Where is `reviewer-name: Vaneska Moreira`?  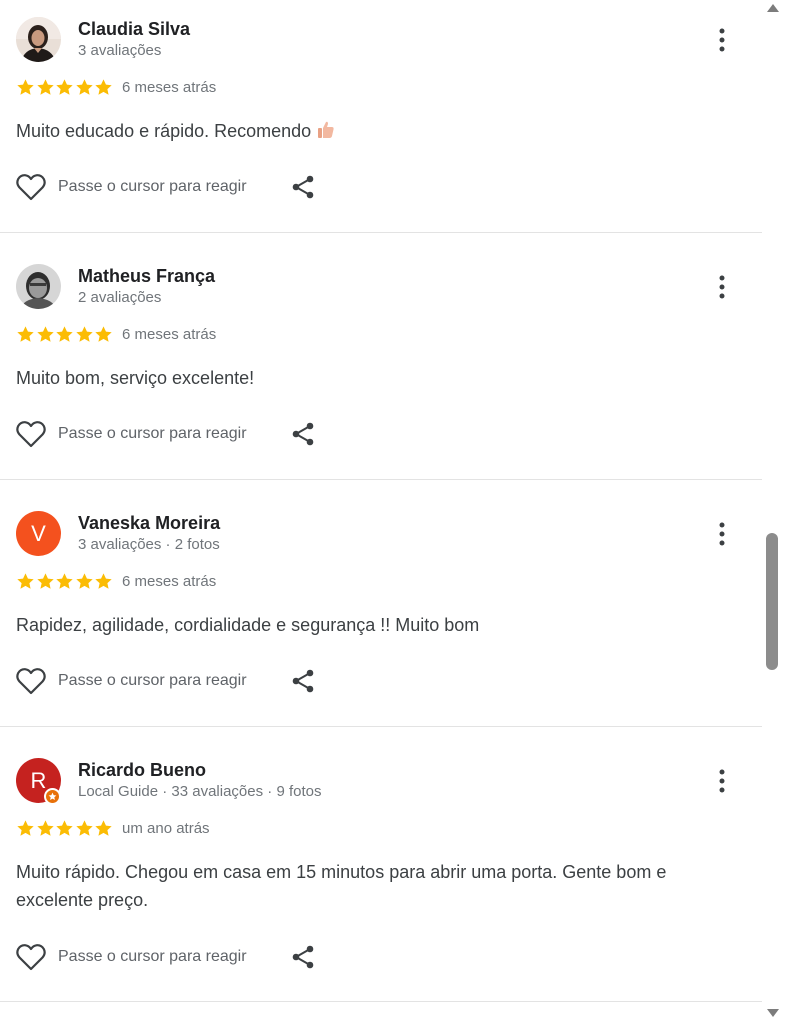
reviewer-name: Vaneska Moreira is located at coordinates (149, 523).